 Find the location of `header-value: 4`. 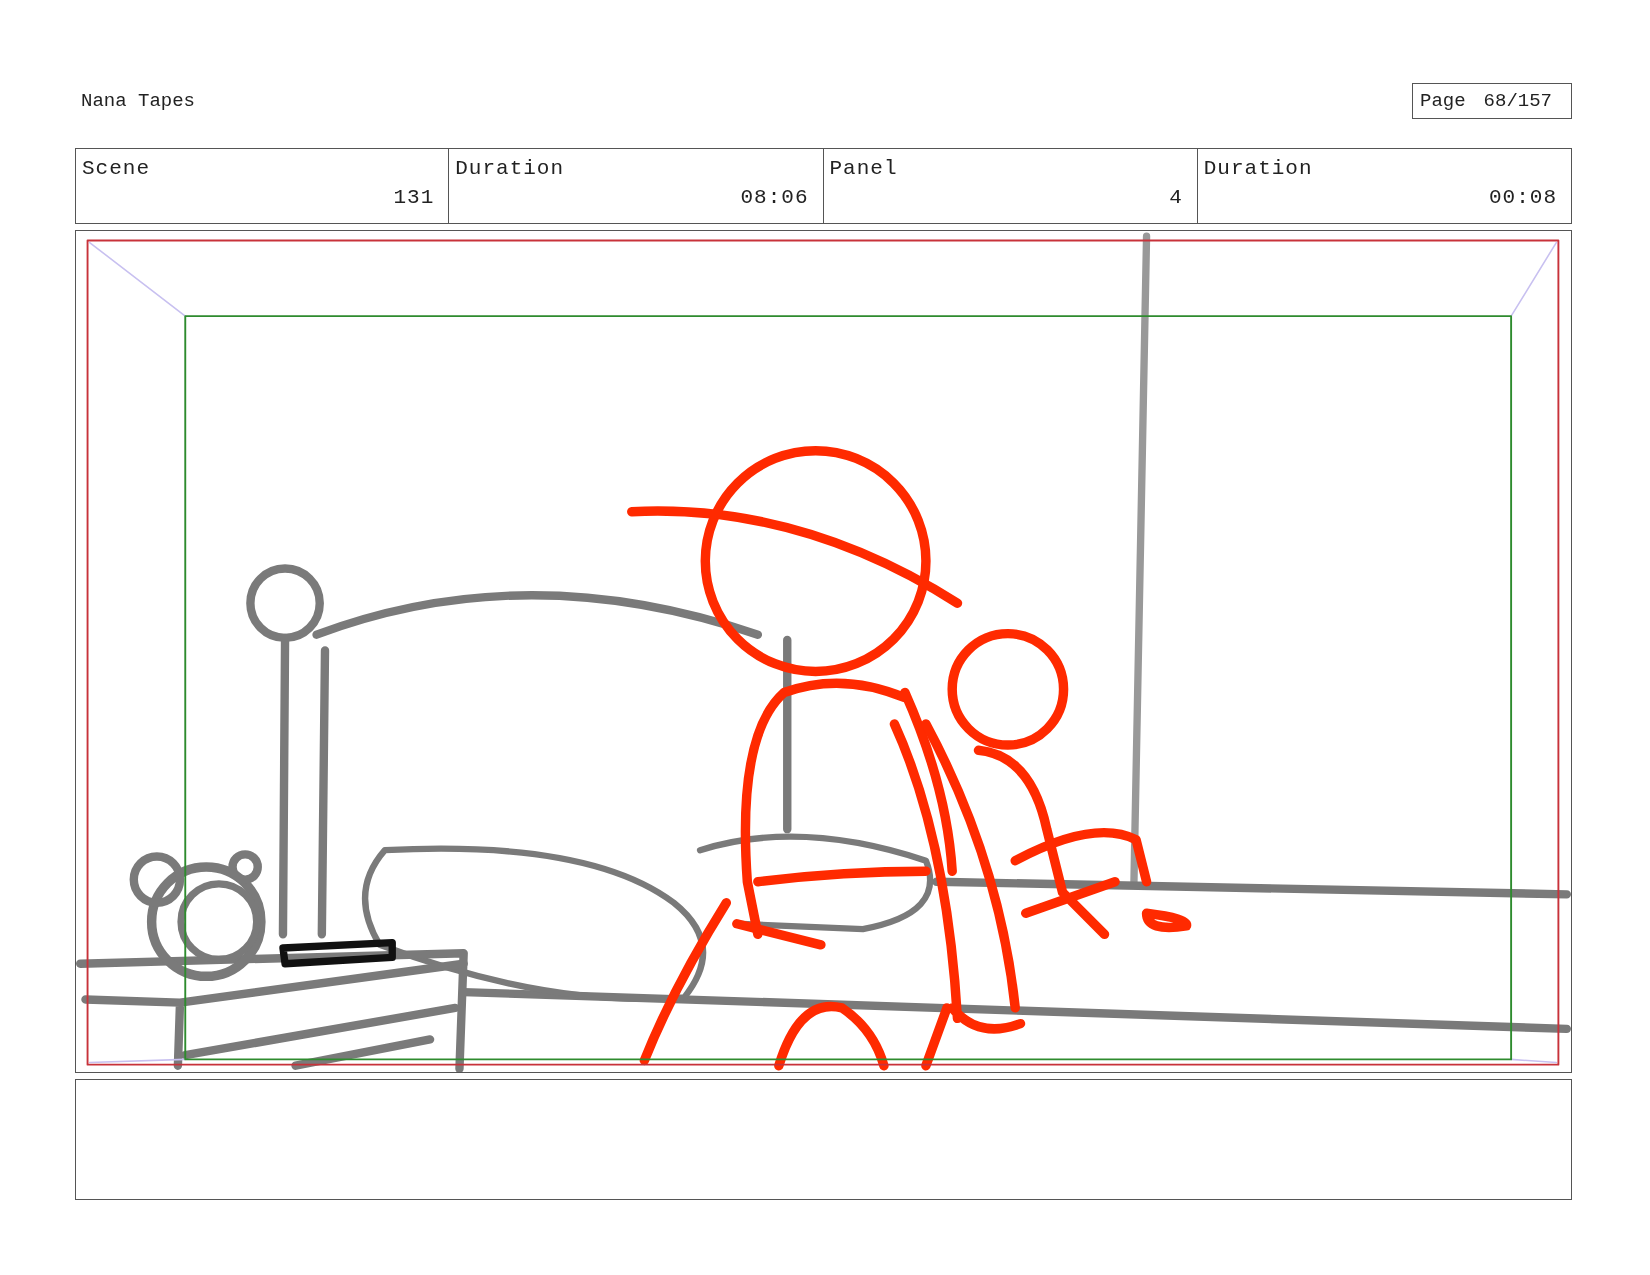

header-value: 4 is located at coordinates (1176, 197).